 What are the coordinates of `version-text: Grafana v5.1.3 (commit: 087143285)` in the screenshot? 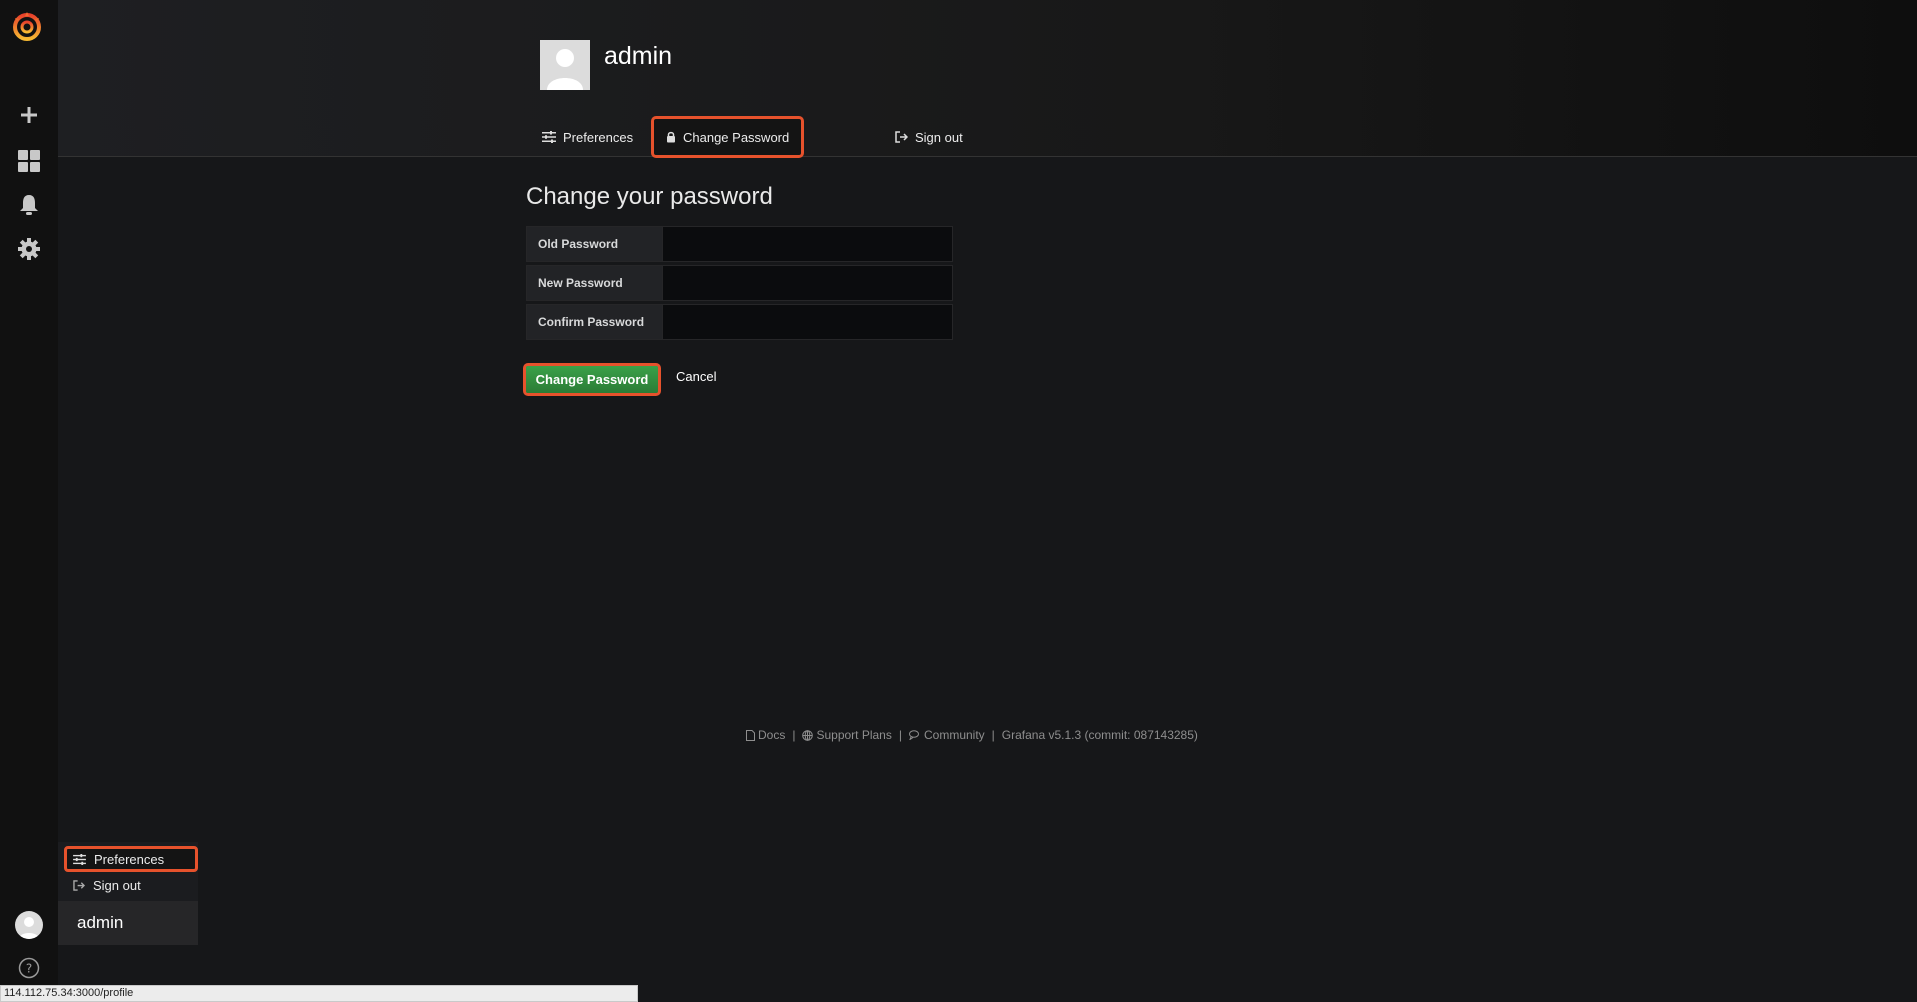 It's located at (1099, 735).